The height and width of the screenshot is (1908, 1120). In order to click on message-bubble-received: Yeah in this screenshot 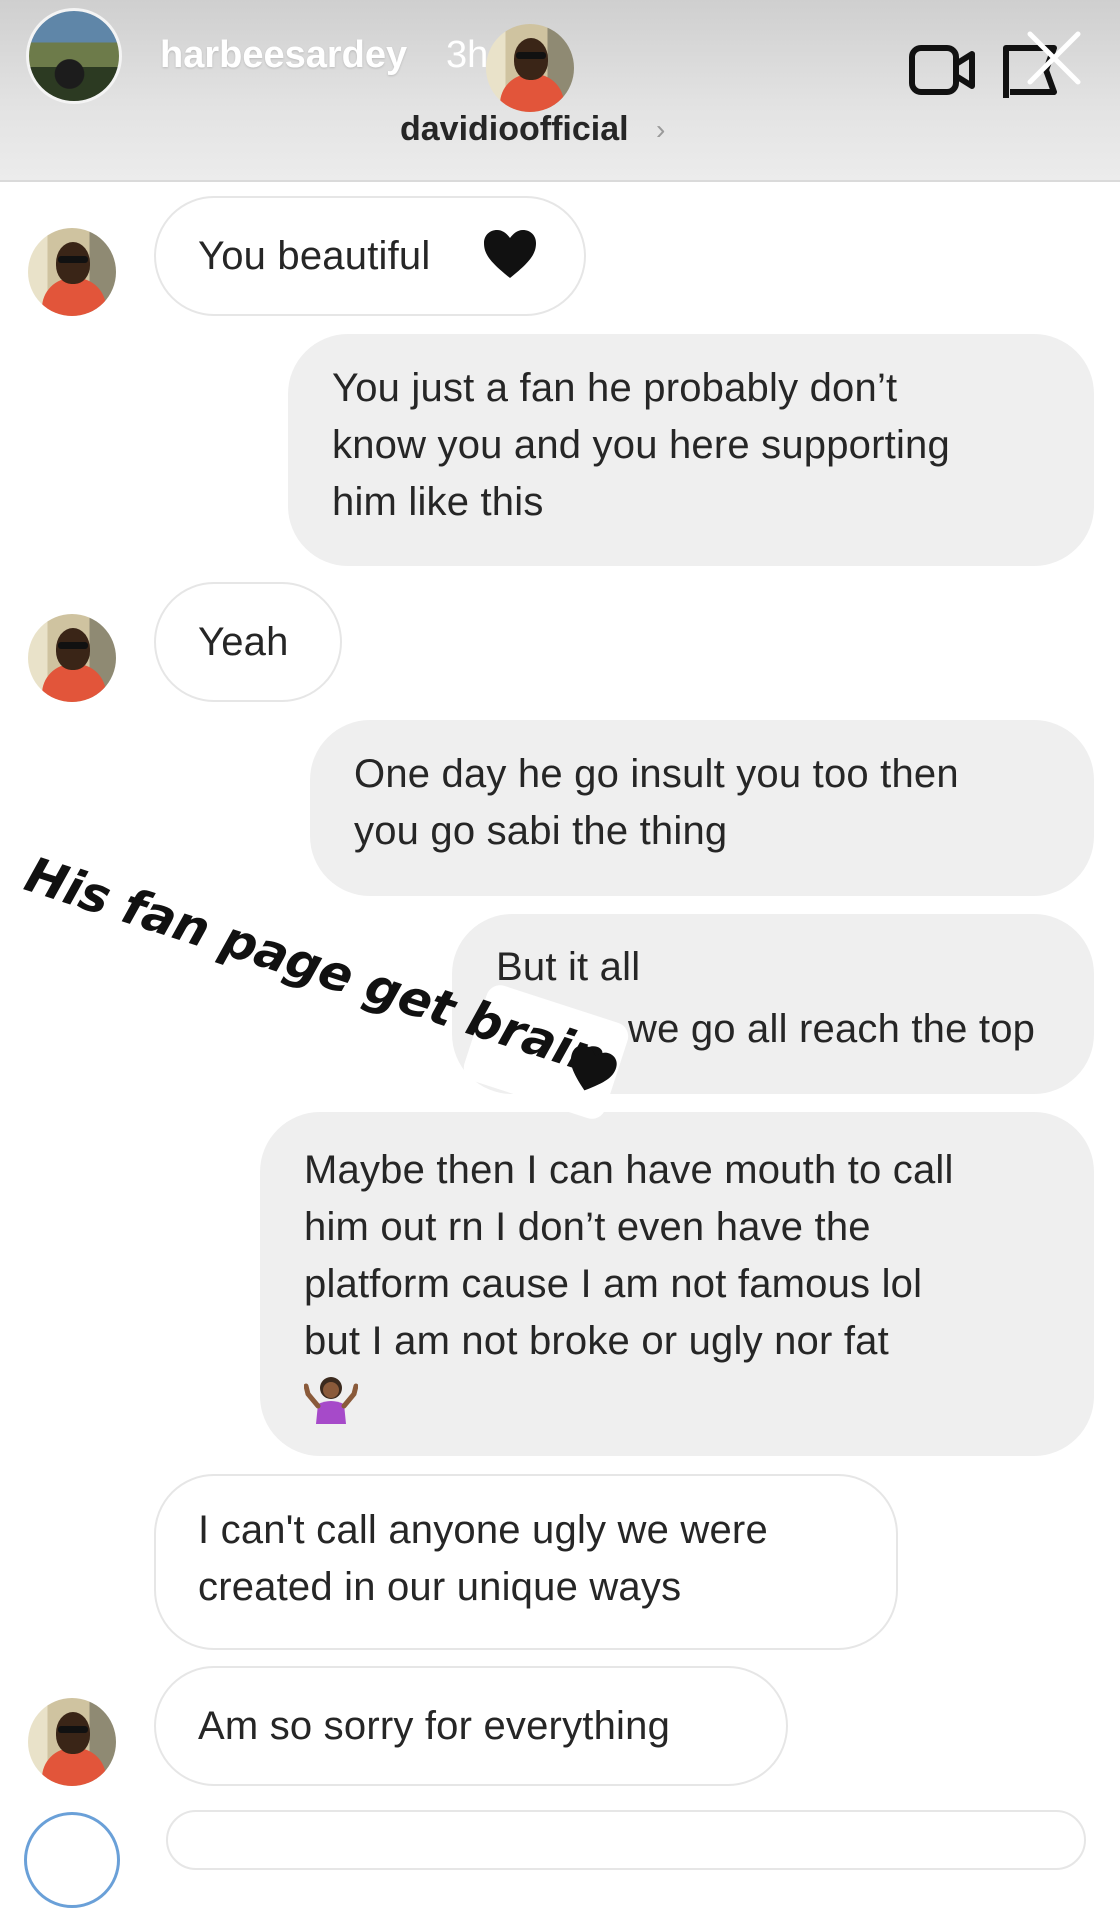, I will do `click(248, 642)`.